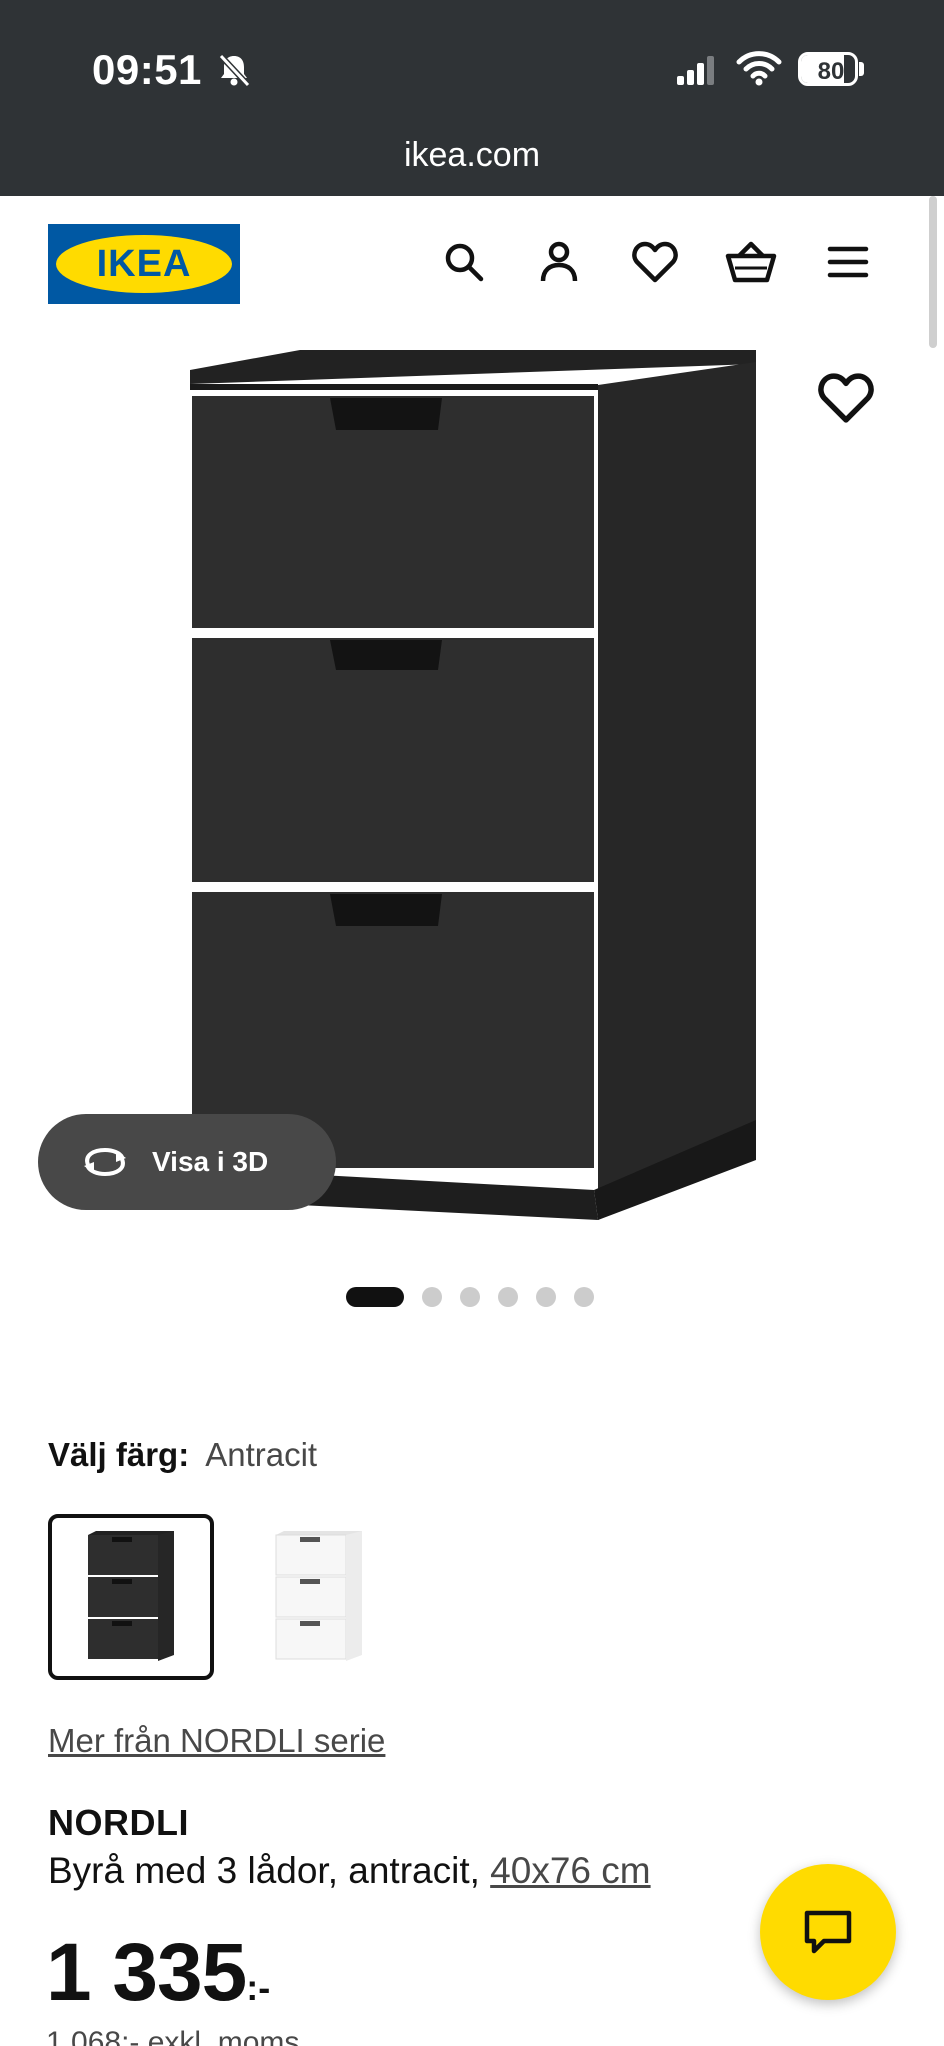 This screenshot has height=2046, width=944. Describe the element at coordinates (234, 70) in the screenshot. I see `bell-muted-icon` at that location.